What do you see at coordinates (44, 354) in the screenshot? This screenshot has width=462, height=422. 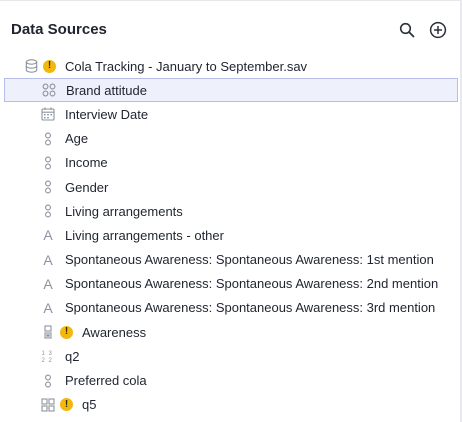 I see `svg-text: 1` at bounding box center [44, 354].